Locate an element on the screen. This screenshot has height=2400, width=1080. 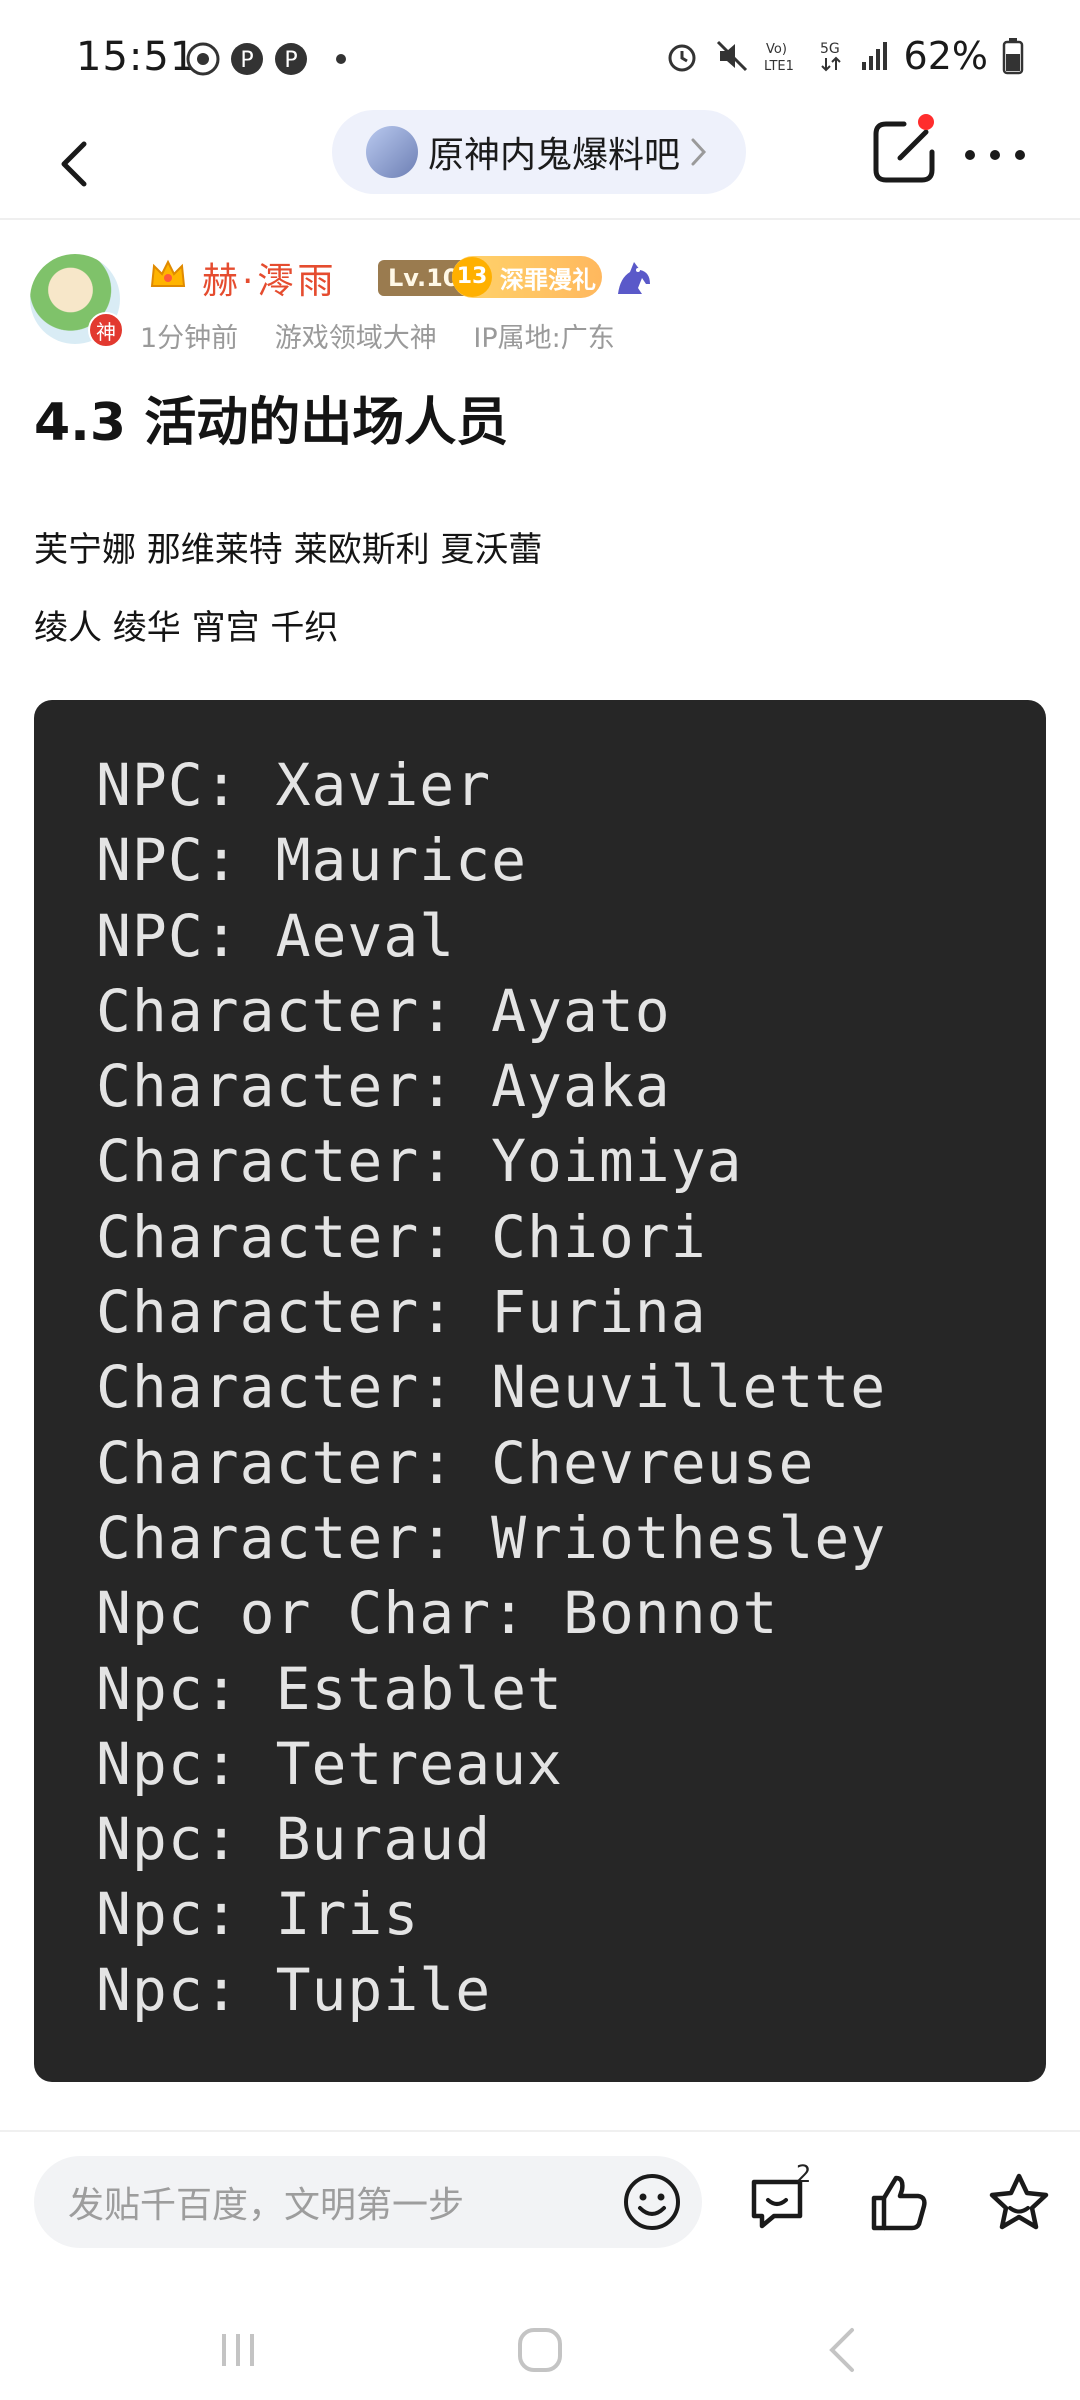
signal-icon is located at coordinates (874, 56).